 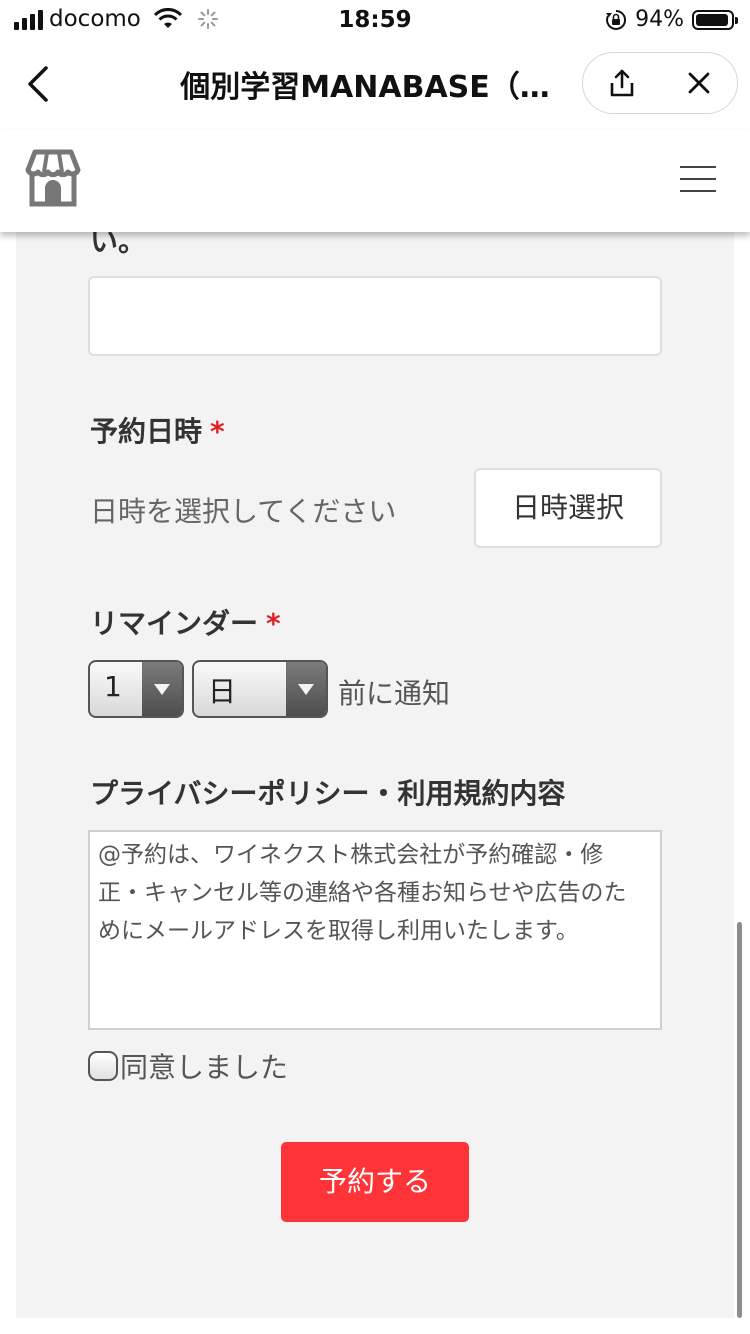 What do you see at coordinates (699, 83) in the screenshot?
I see `close-icon` at bounding box center [699, 83].